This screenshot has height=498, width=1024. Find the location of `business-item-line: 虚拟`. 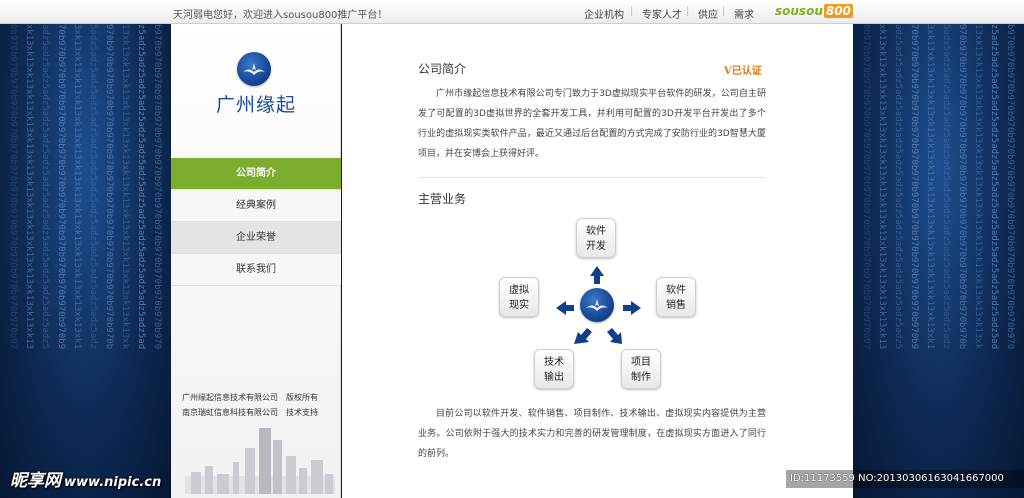

business-item-line: 虚拟 is located at coordinates (519, 290).